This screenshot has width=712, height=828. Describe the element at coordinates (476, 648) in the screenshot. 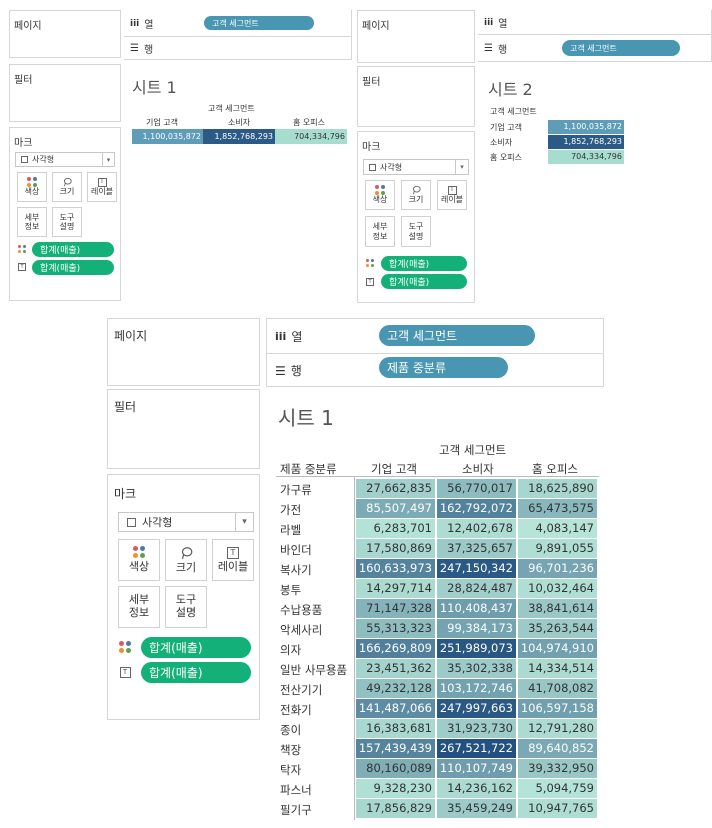

I see `data-cell: 251,989,073` at that location.